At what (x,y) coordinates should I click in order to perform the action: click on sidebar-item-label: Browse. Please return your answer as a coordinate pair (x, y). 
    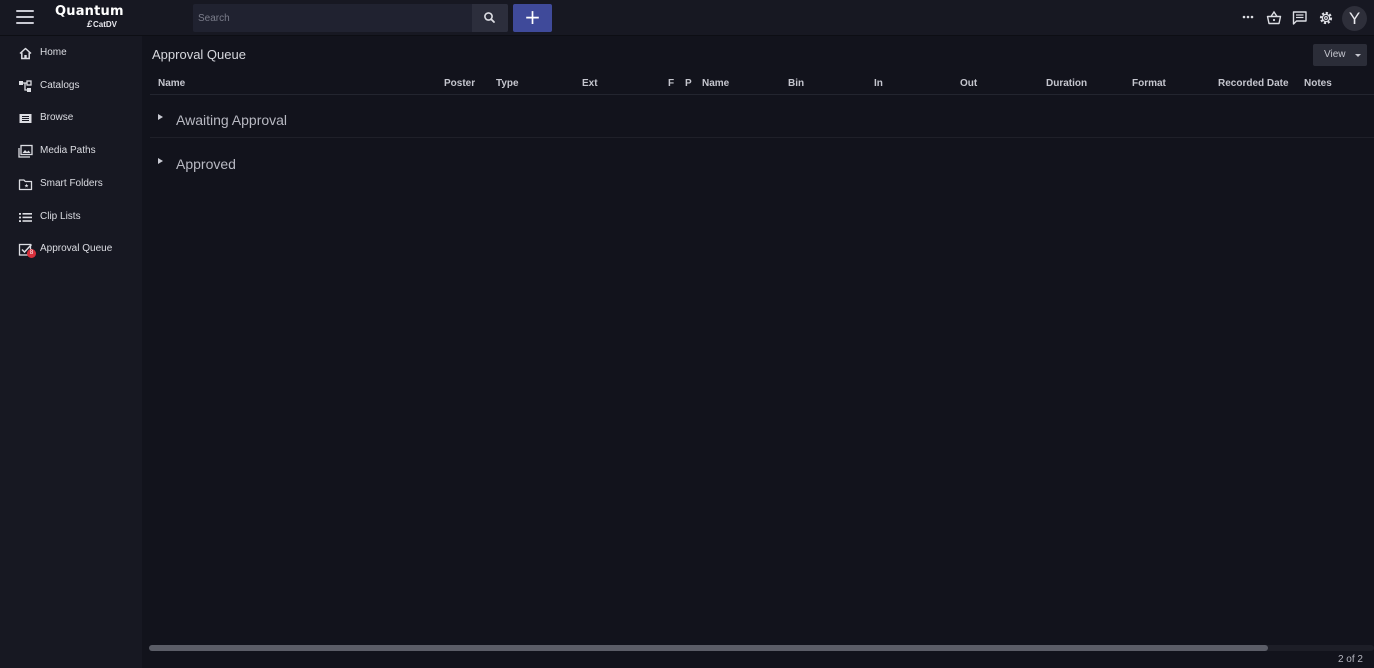
    Looking at the image, I should click on (57, 117).